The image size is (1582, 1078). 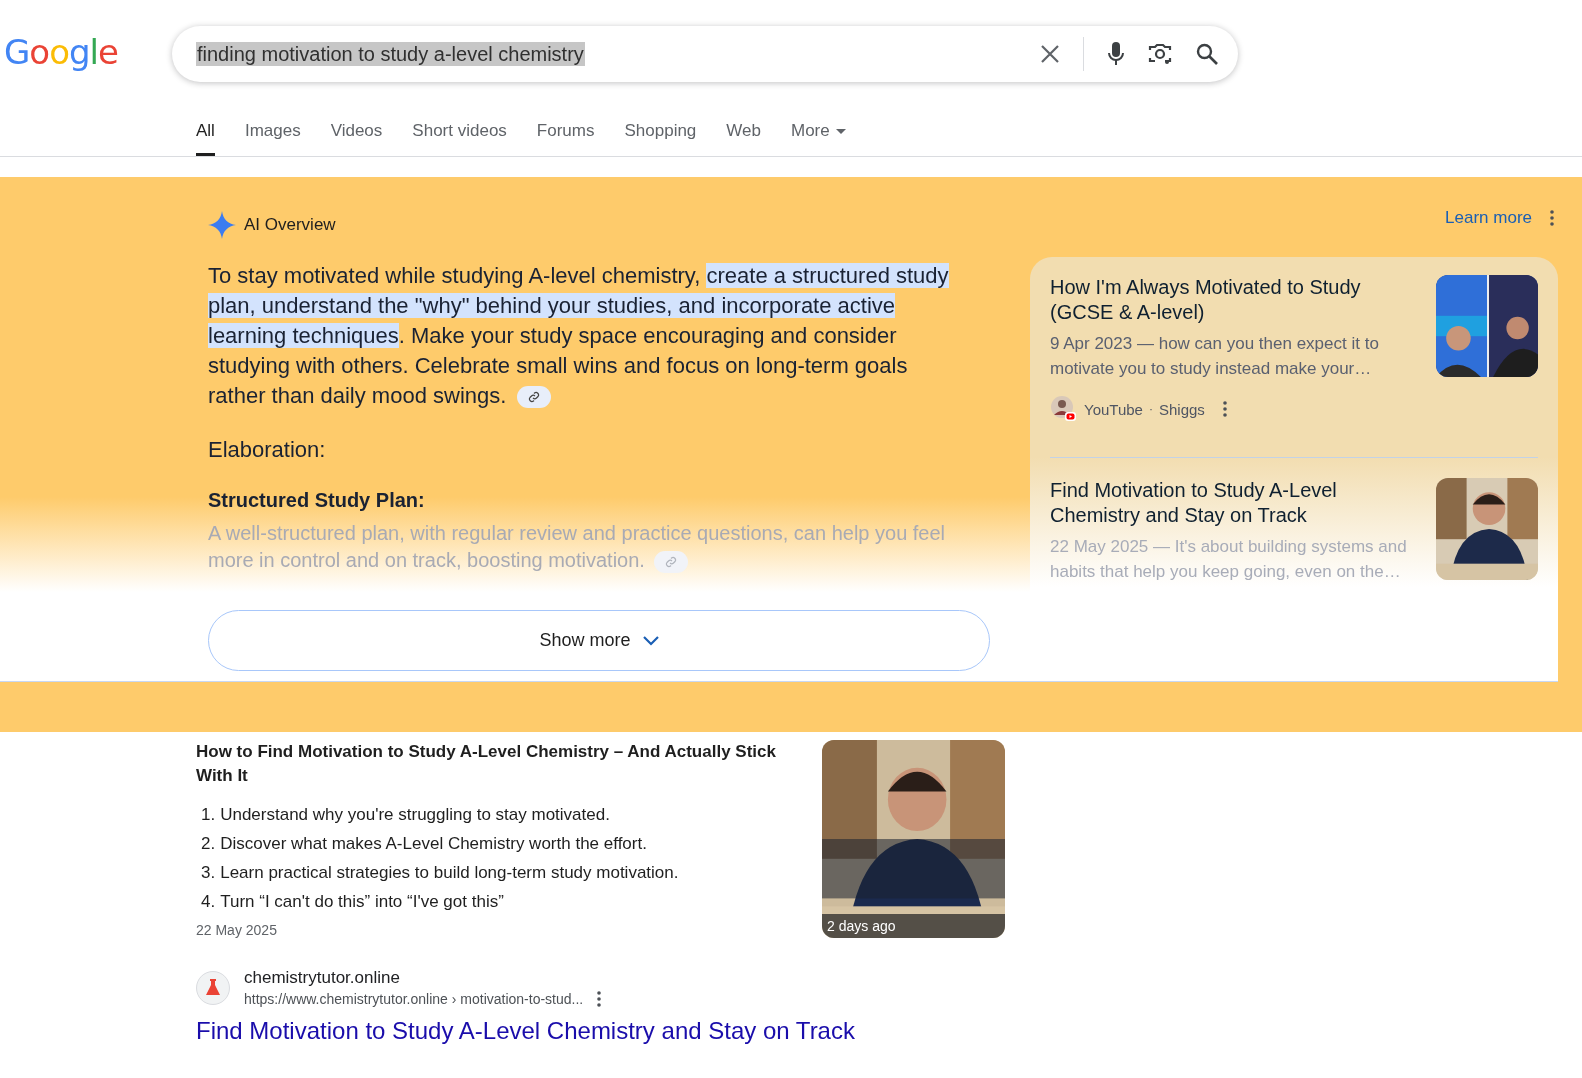 I want to click on show-more-button: Show more, so click(x=599, y=640).